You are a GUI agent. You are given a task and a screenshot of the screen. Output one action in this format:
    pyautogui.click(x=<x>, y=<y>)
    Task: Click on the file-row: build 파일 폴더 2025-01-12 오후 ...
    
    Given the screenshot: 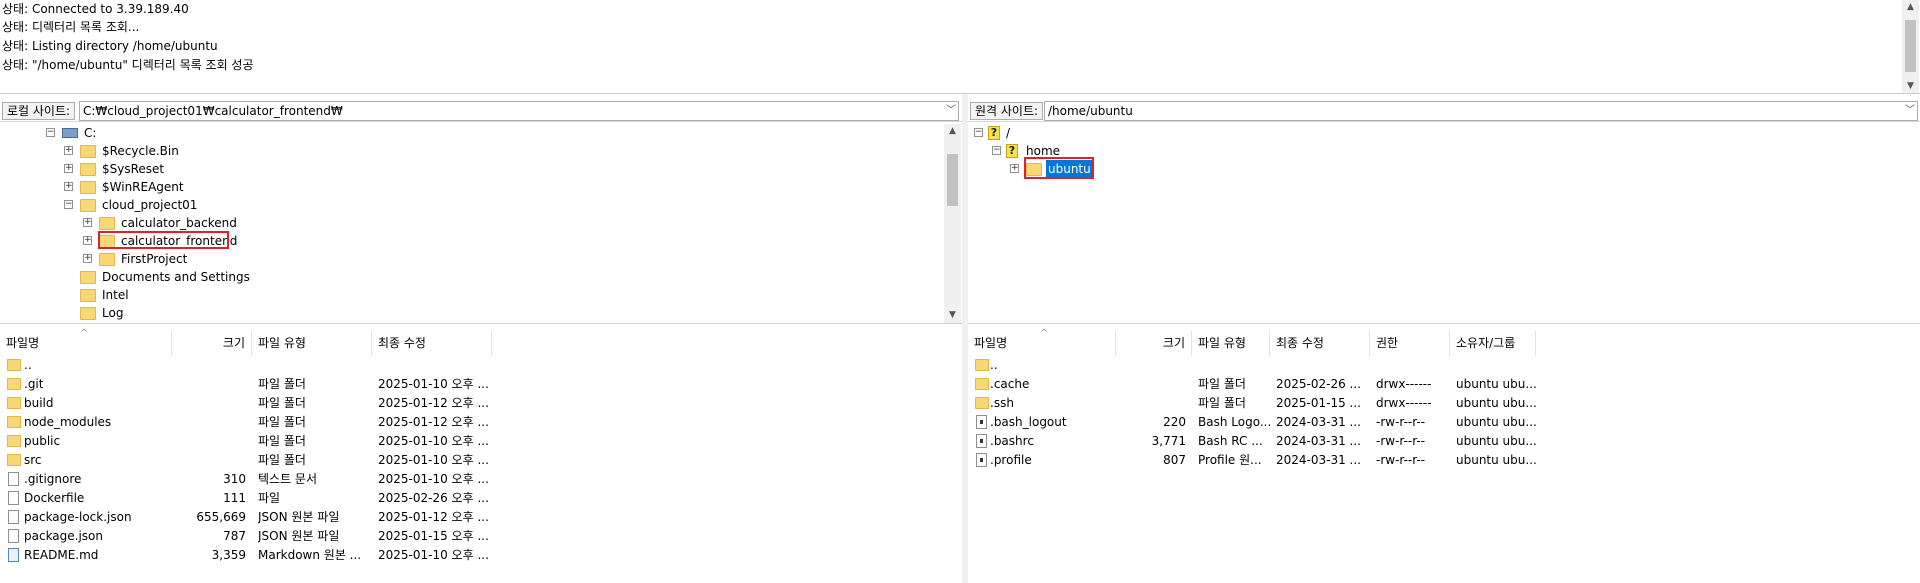 What is the action you would take?
    pyautogui.click(x=481, y=403)
    